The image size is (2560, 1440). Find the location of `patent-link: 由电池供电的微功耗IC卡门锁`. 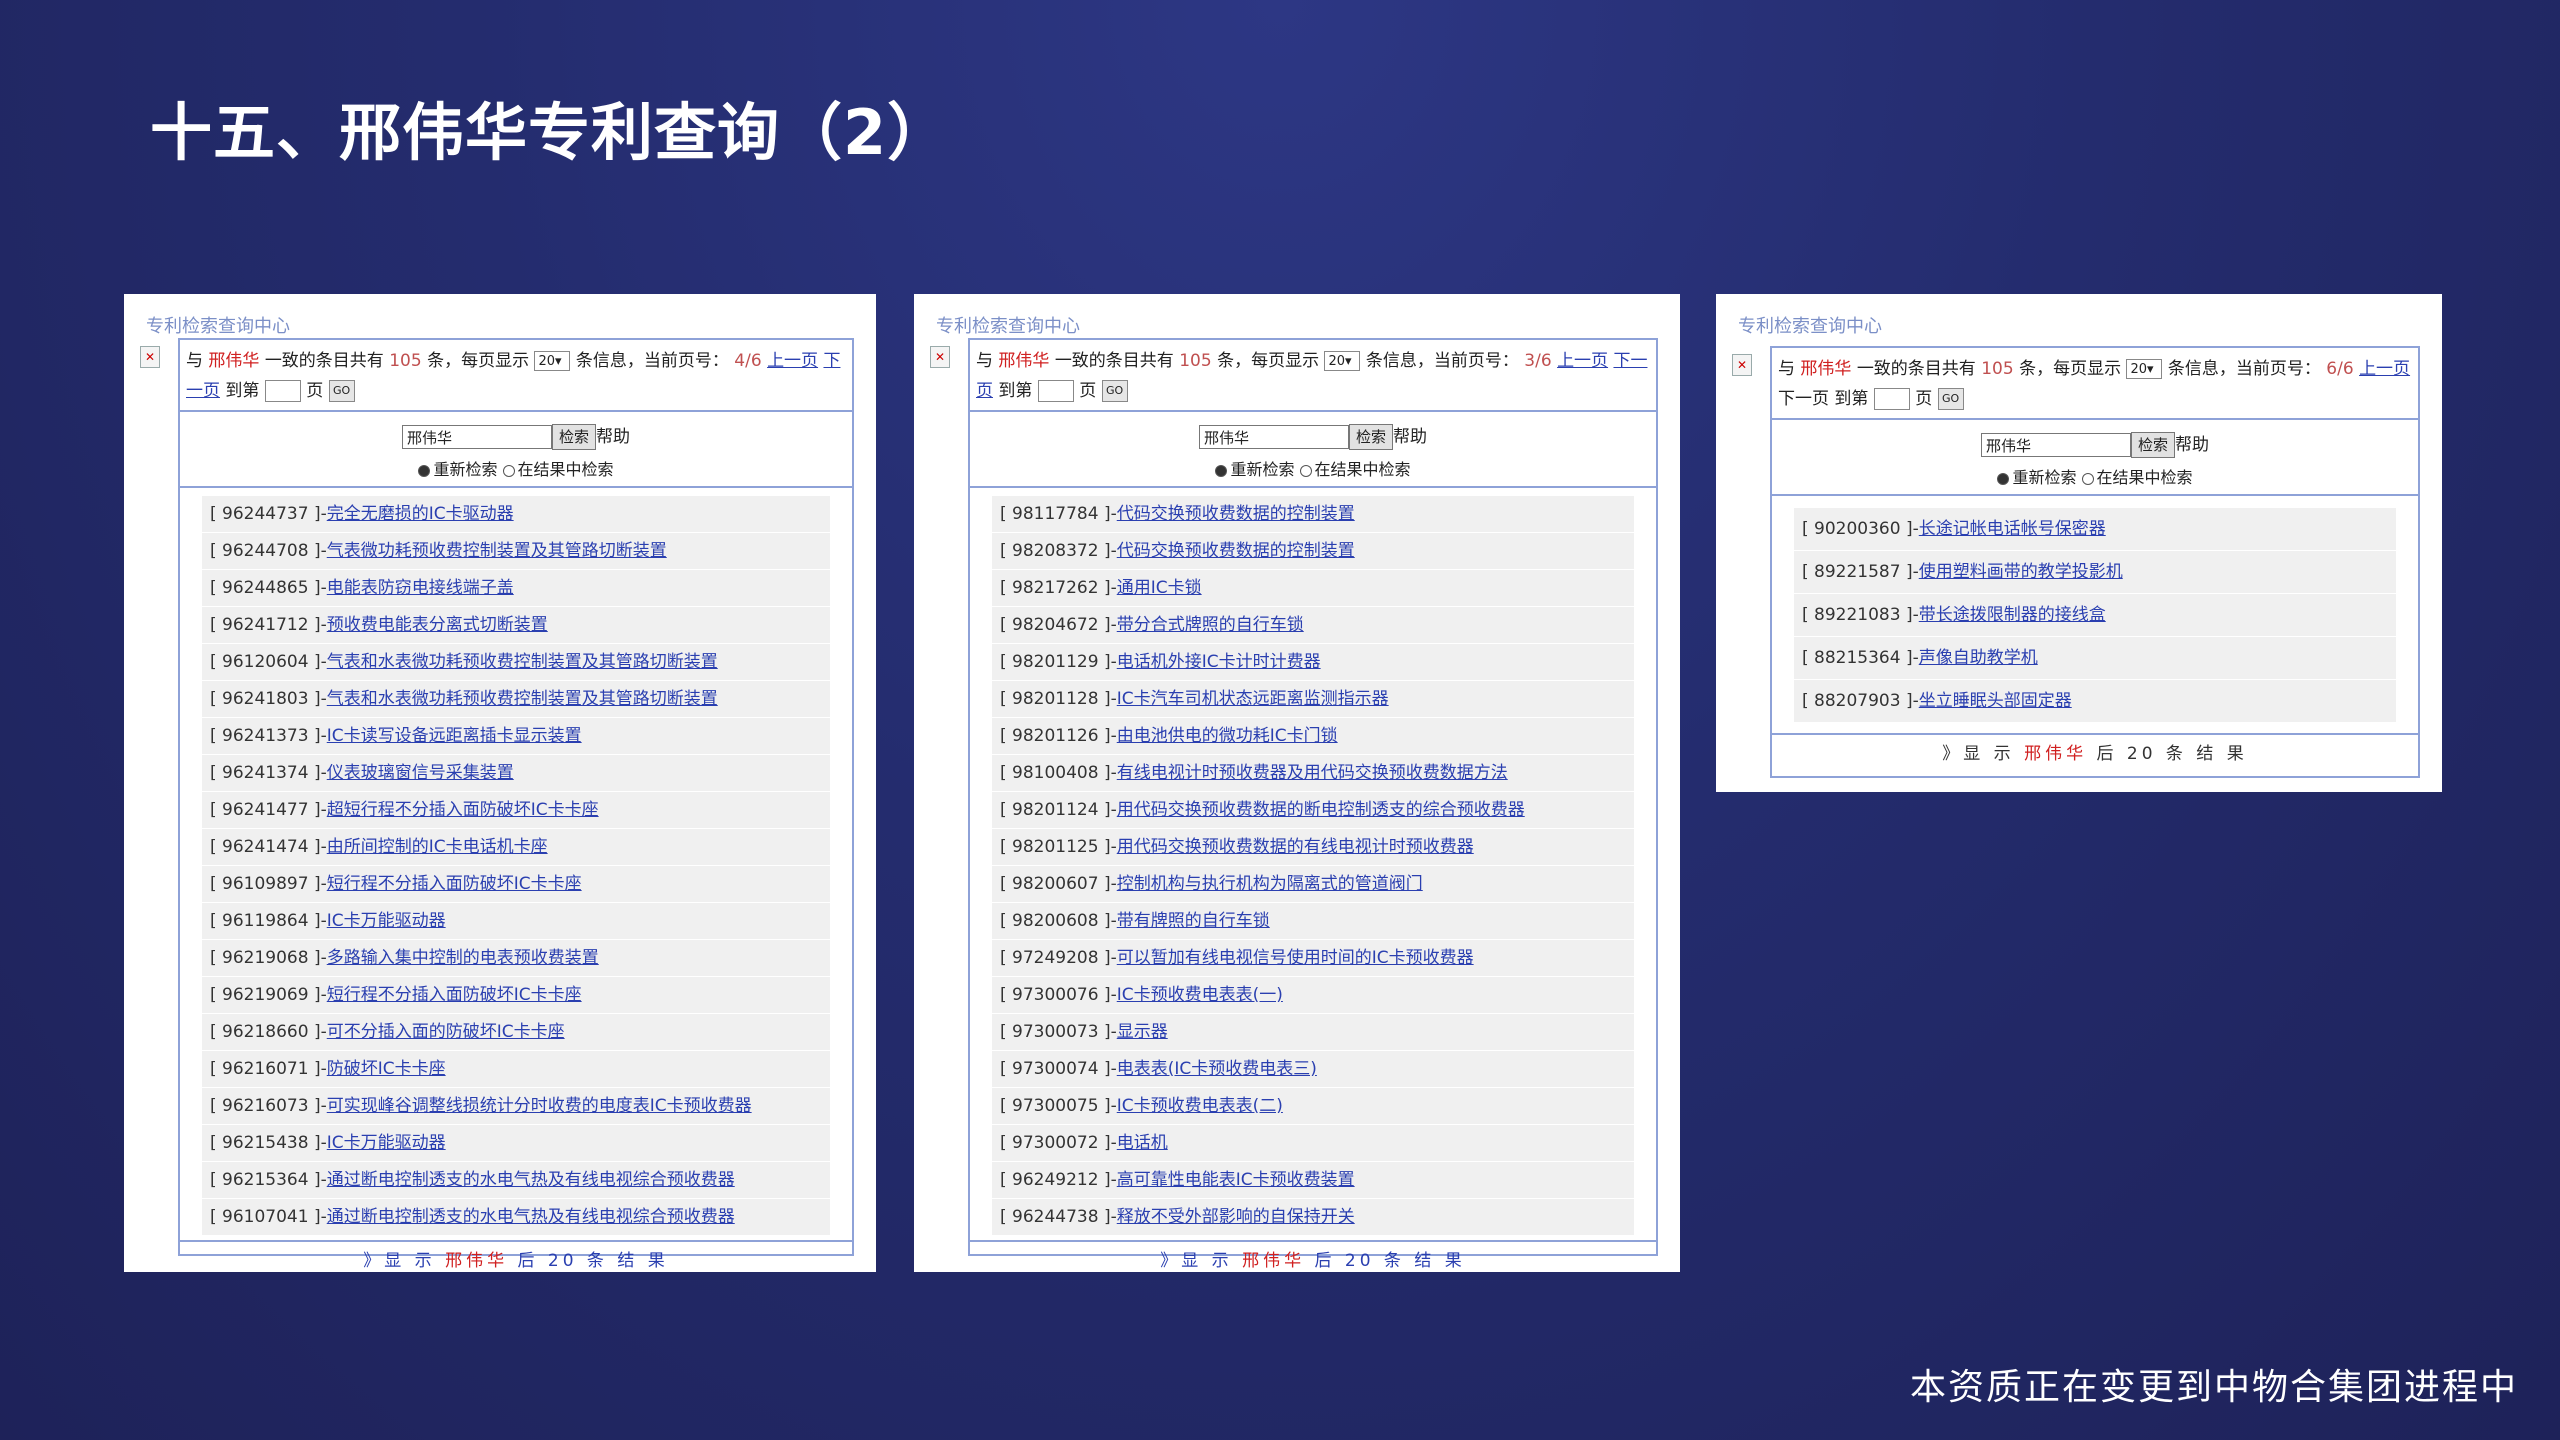

patent-link: 由电池供电的微功耗IC卡门锁 is located at coordinates (1227, 736).